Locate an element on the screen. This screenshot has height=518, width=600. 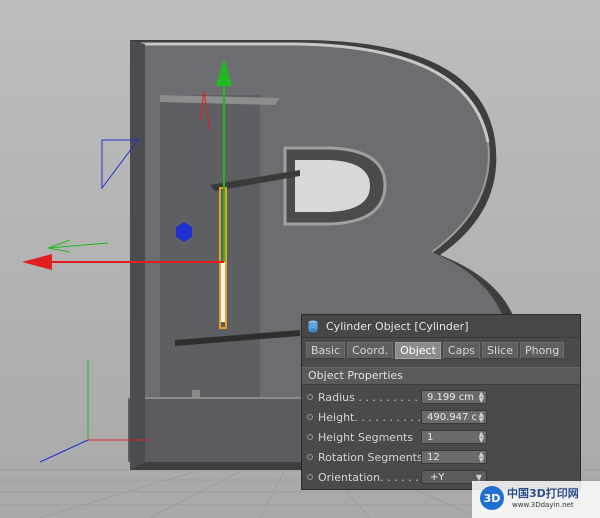
panel-header: Cylinder Object [Cylinder] is located at coordinates (441, 326).